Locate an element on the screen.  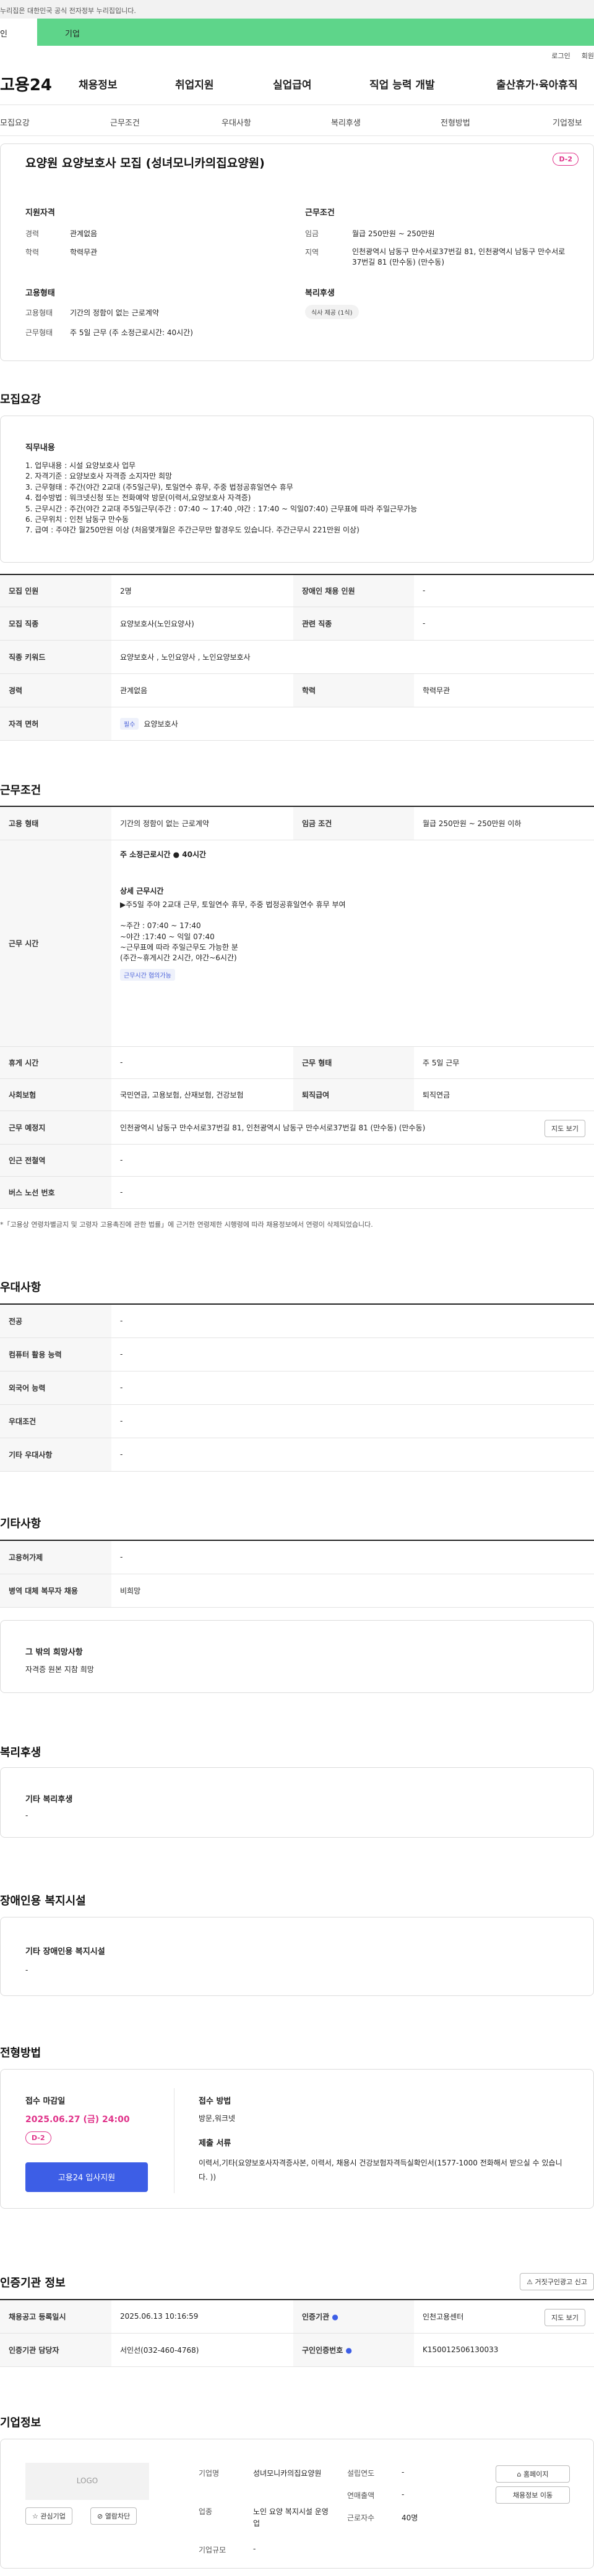
report-fake-ad-button: ⚠ 거짓구인광고 신고 is located at coordinates (557, 2281).